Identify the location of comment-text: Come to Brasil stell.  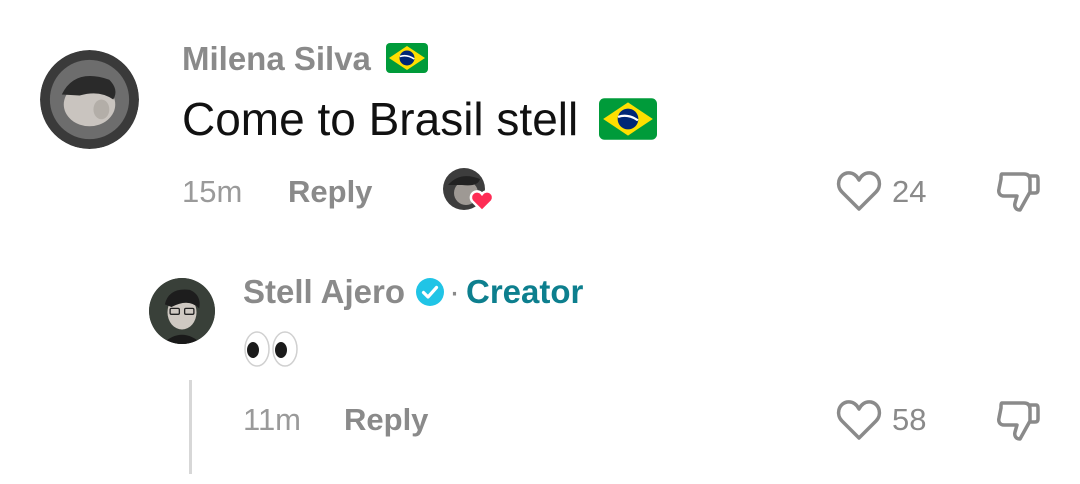
(420, 119).